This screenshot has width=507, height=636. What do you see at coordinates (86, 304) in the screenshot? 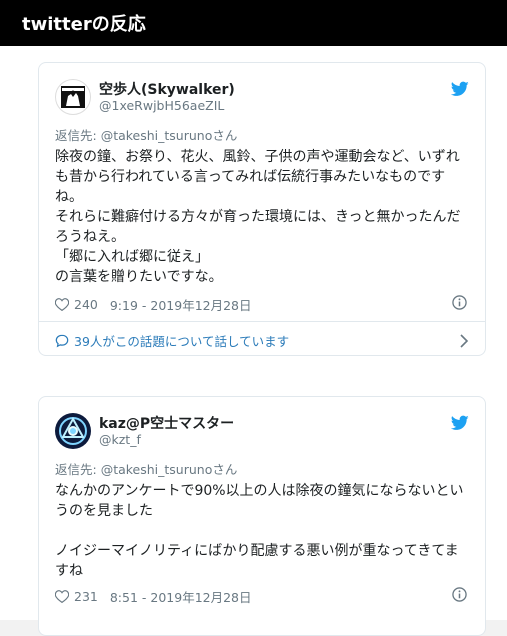
I see `like-count: 240` at bounding box center [86, 304].